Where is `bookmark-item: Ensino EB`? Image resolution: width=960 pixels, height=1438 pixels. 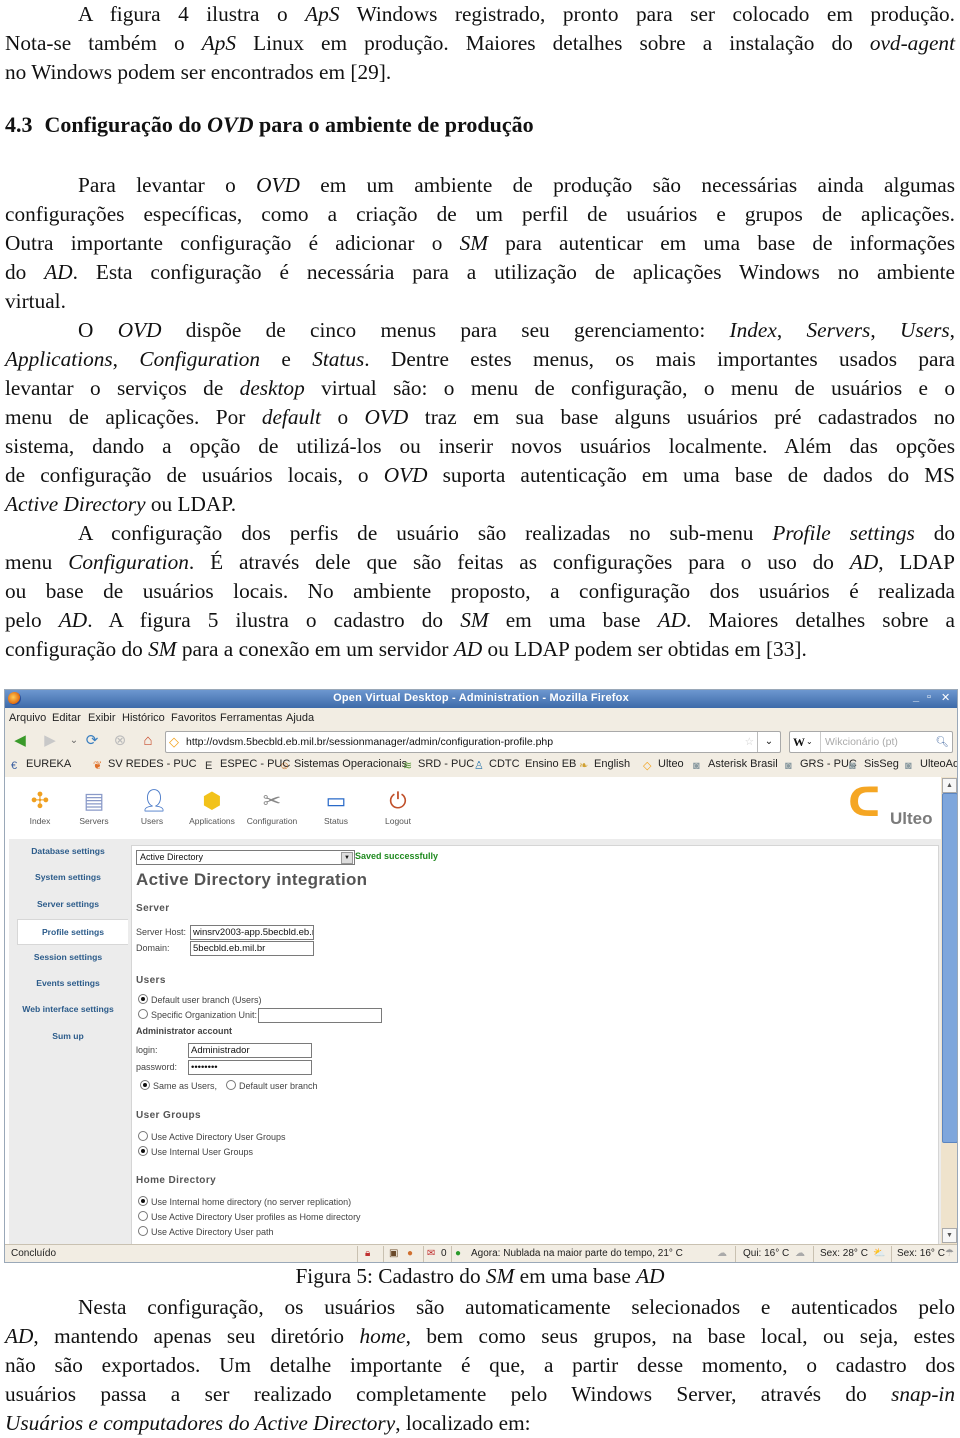 bookmark-item: Ensino EB is located at coordinates (550, 764).